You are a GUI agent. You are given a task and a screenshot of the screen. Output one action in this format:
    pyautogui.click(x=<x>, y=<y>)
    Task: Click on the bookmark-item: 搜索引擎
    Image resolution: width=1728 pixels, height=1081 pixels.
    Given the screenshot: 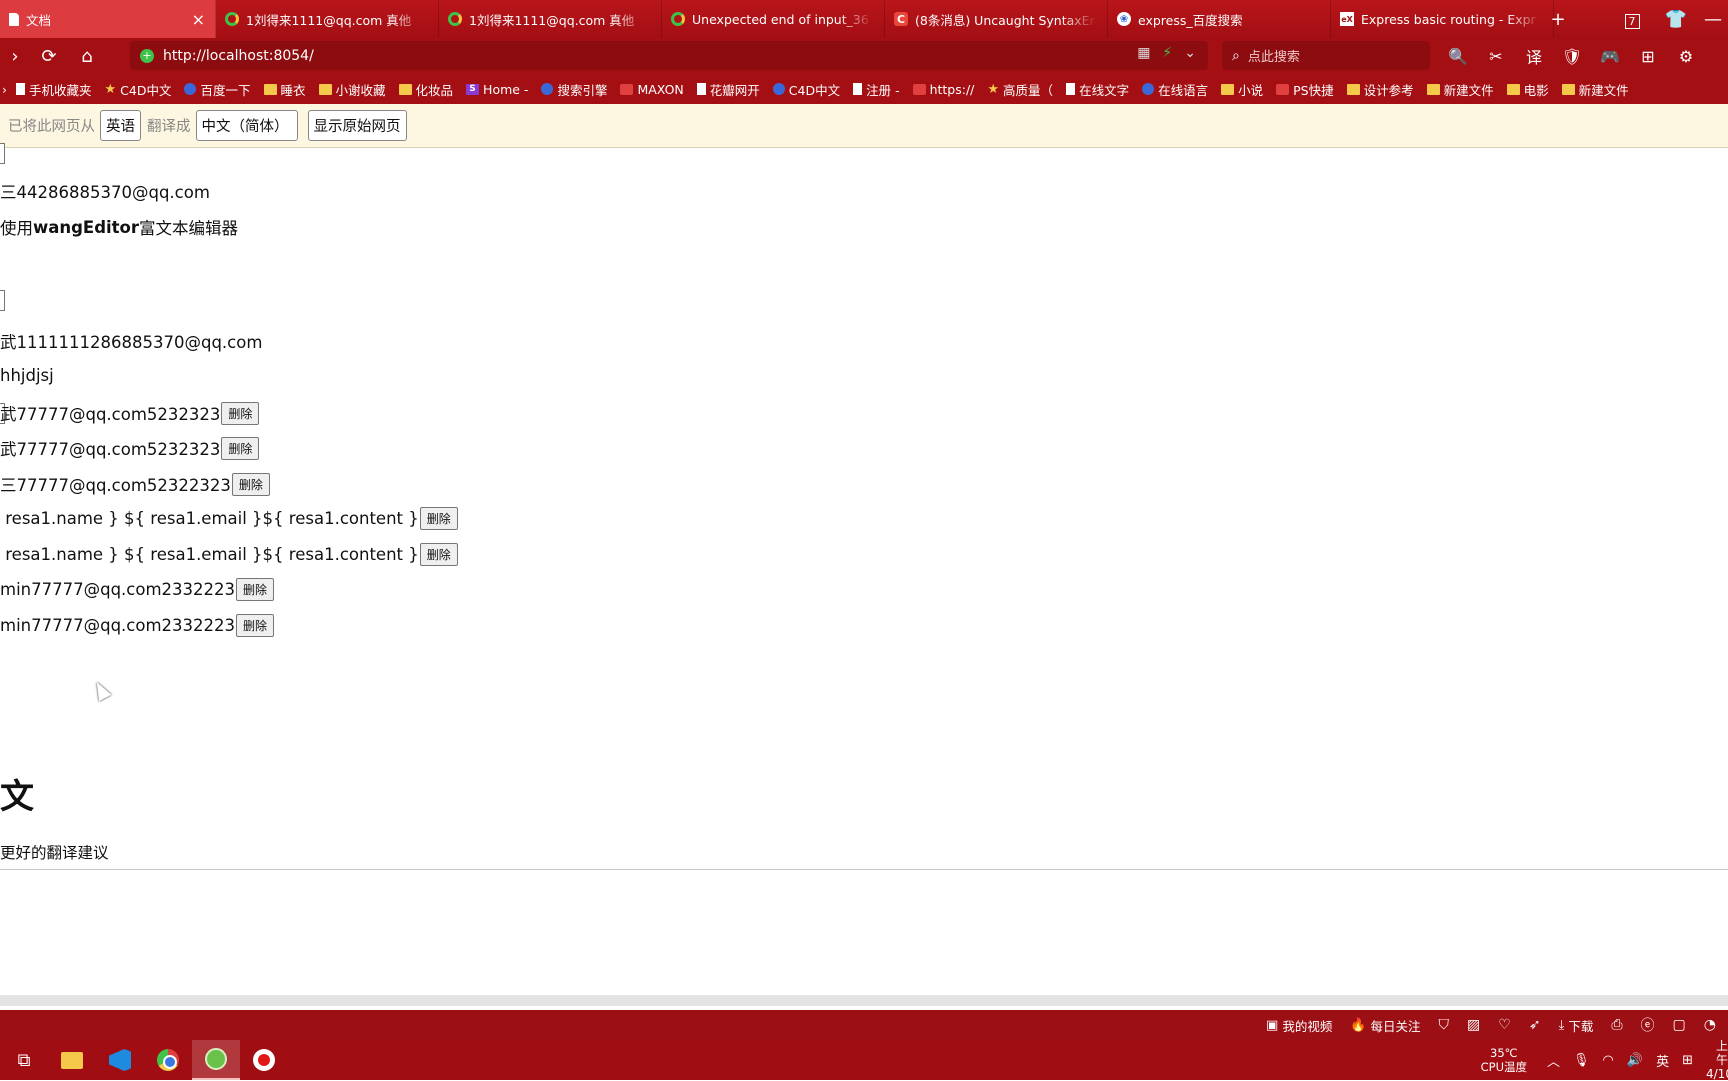 What is the action you would take?
    pyautogui.click(x=574, y=89)
    